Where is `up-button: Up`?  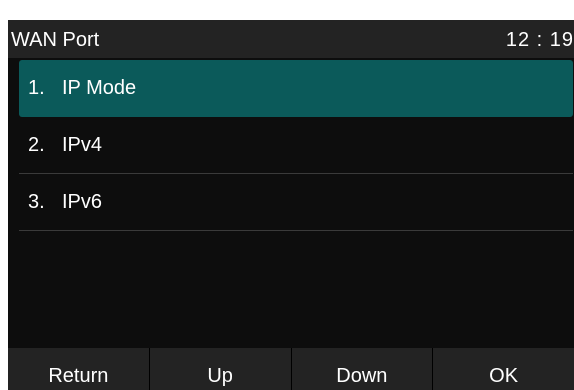
up-button: Up is located at coordinates (221, 369).